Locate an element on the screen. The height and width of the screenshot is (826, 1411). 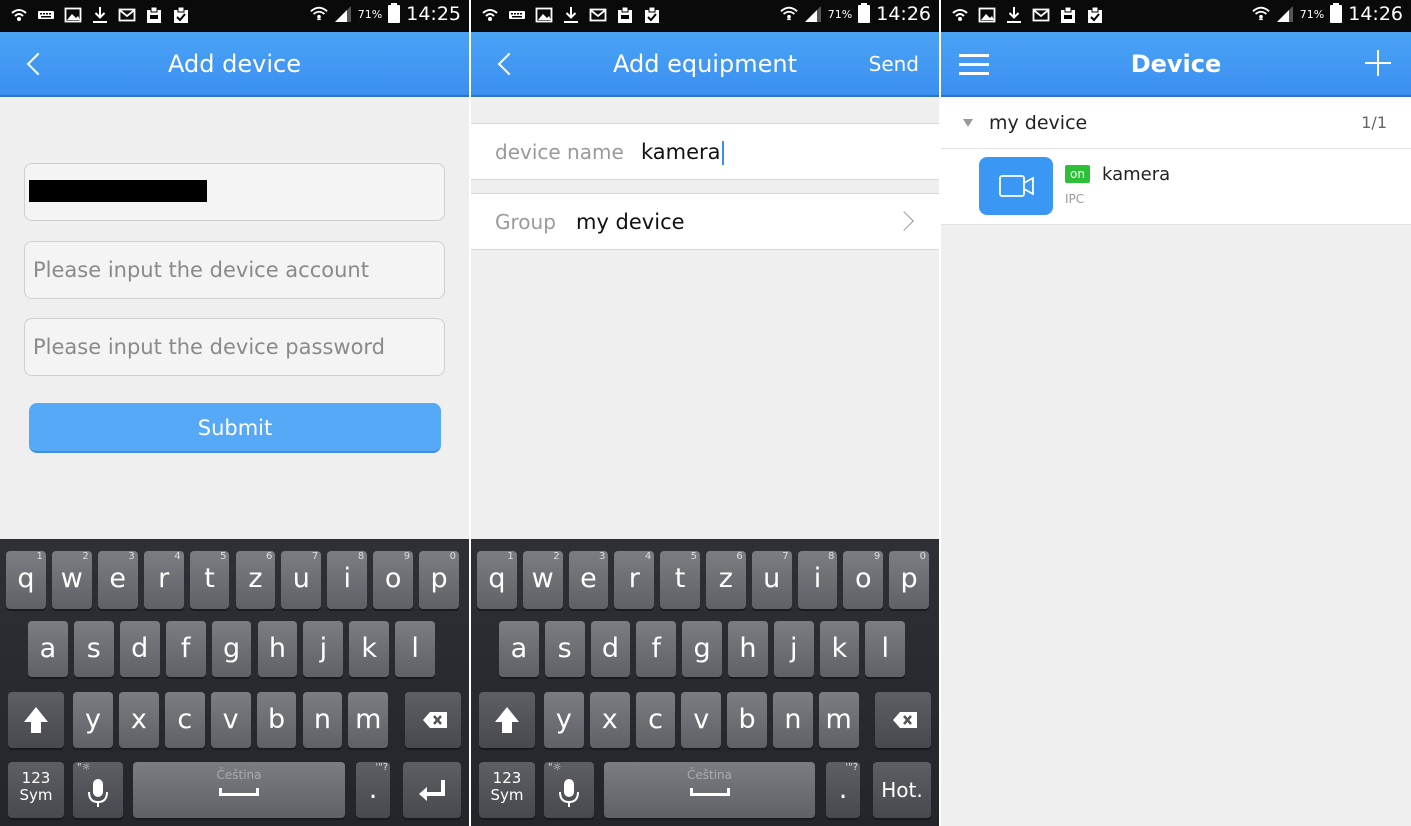
key-label: s is located at coordinates (564, 648).